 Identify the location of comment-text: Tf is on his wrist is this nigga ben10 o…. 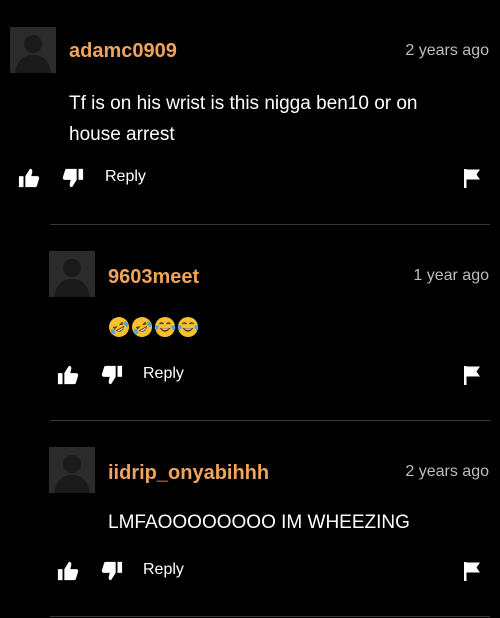
(243, 119).